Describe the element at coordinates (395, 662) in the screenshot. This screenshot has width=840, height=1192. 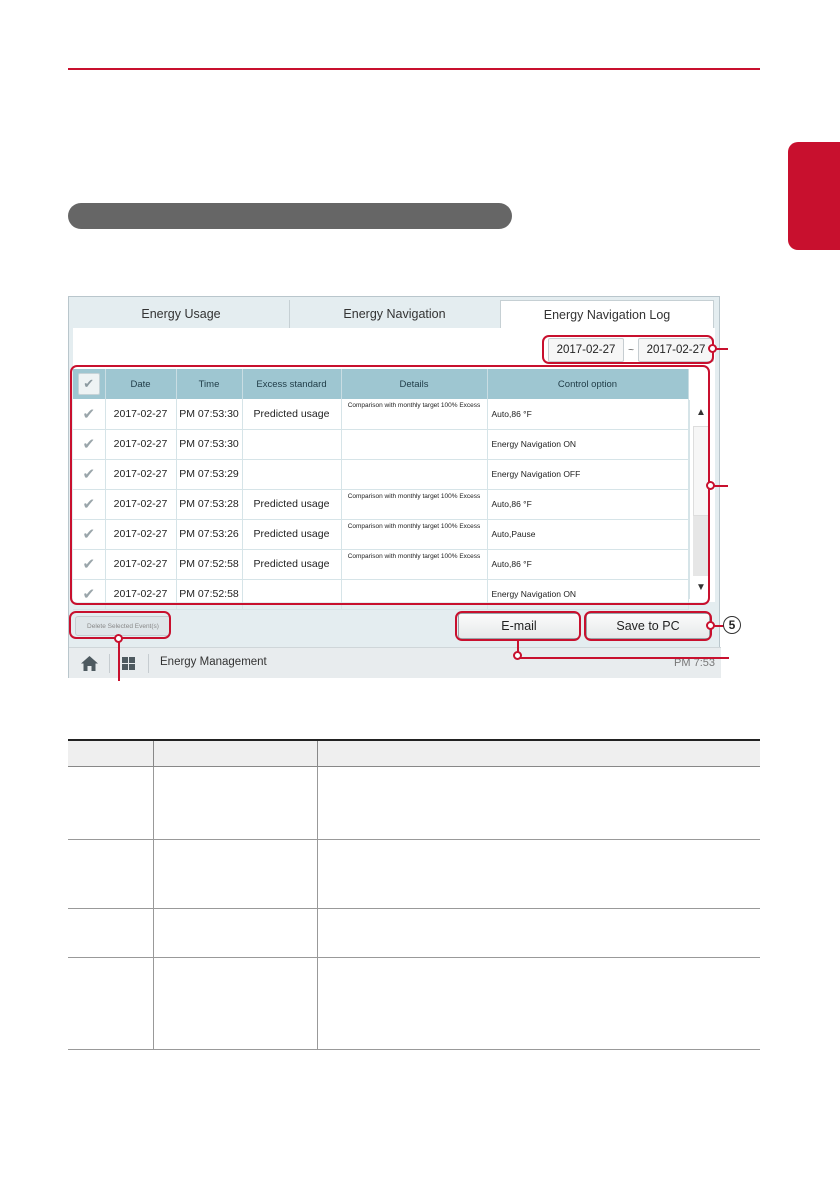
I see `bottom-bar: Energy Management PM 7:53` at that location.